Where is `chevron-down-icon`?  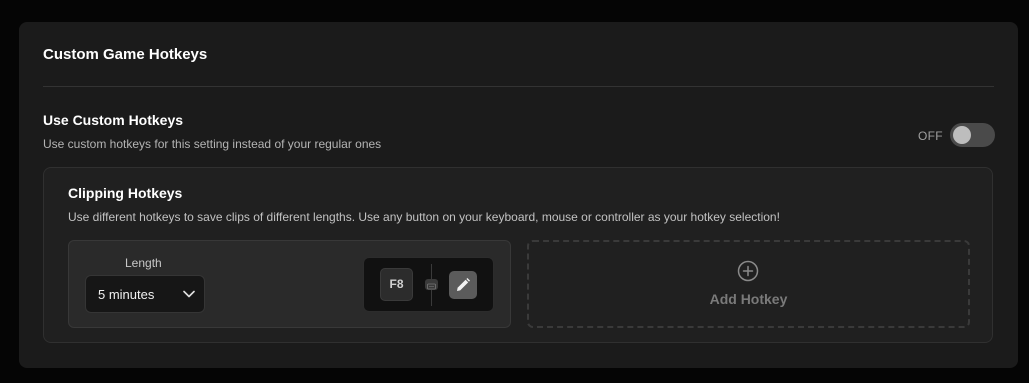
chevron-down-icon is located at coordinates (189, 294).